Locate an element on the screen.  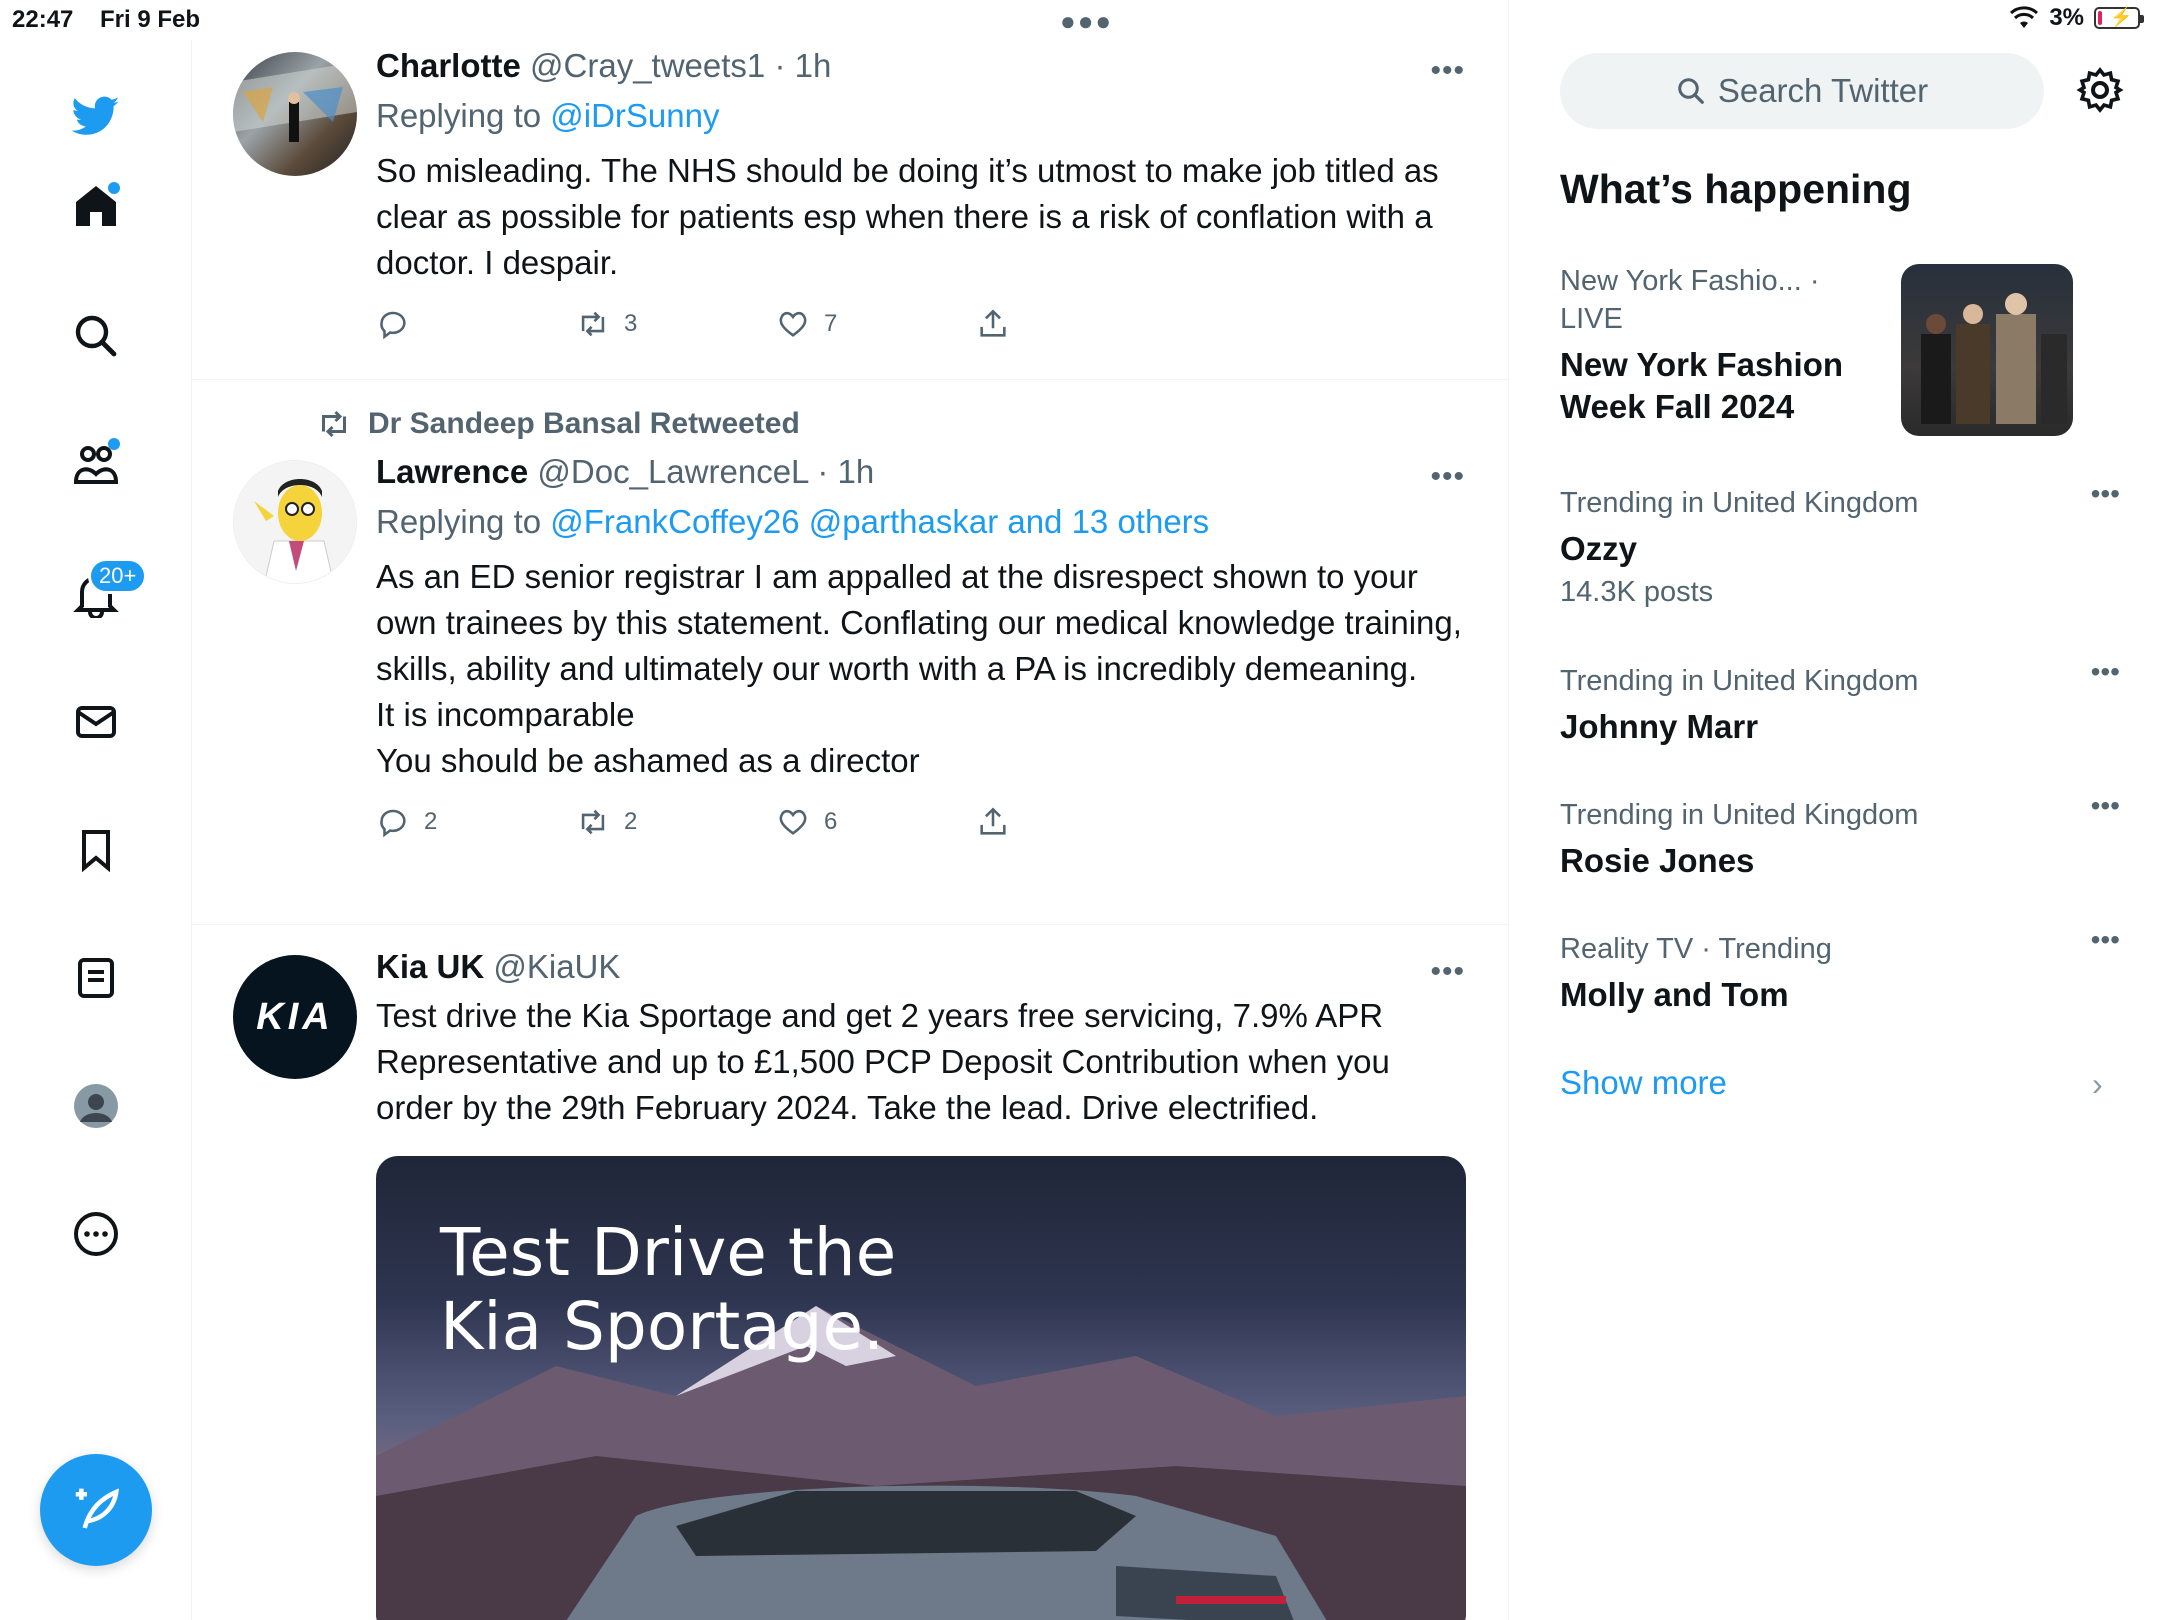
retweet-count: 3 is located at coordinates (631, 323).